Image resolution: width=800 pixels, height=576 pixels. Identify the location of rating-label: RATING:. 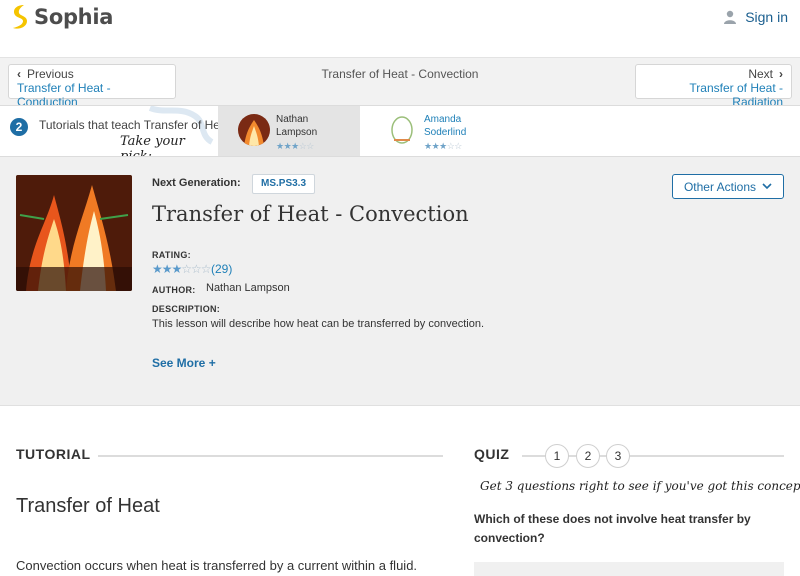
(171, 255).